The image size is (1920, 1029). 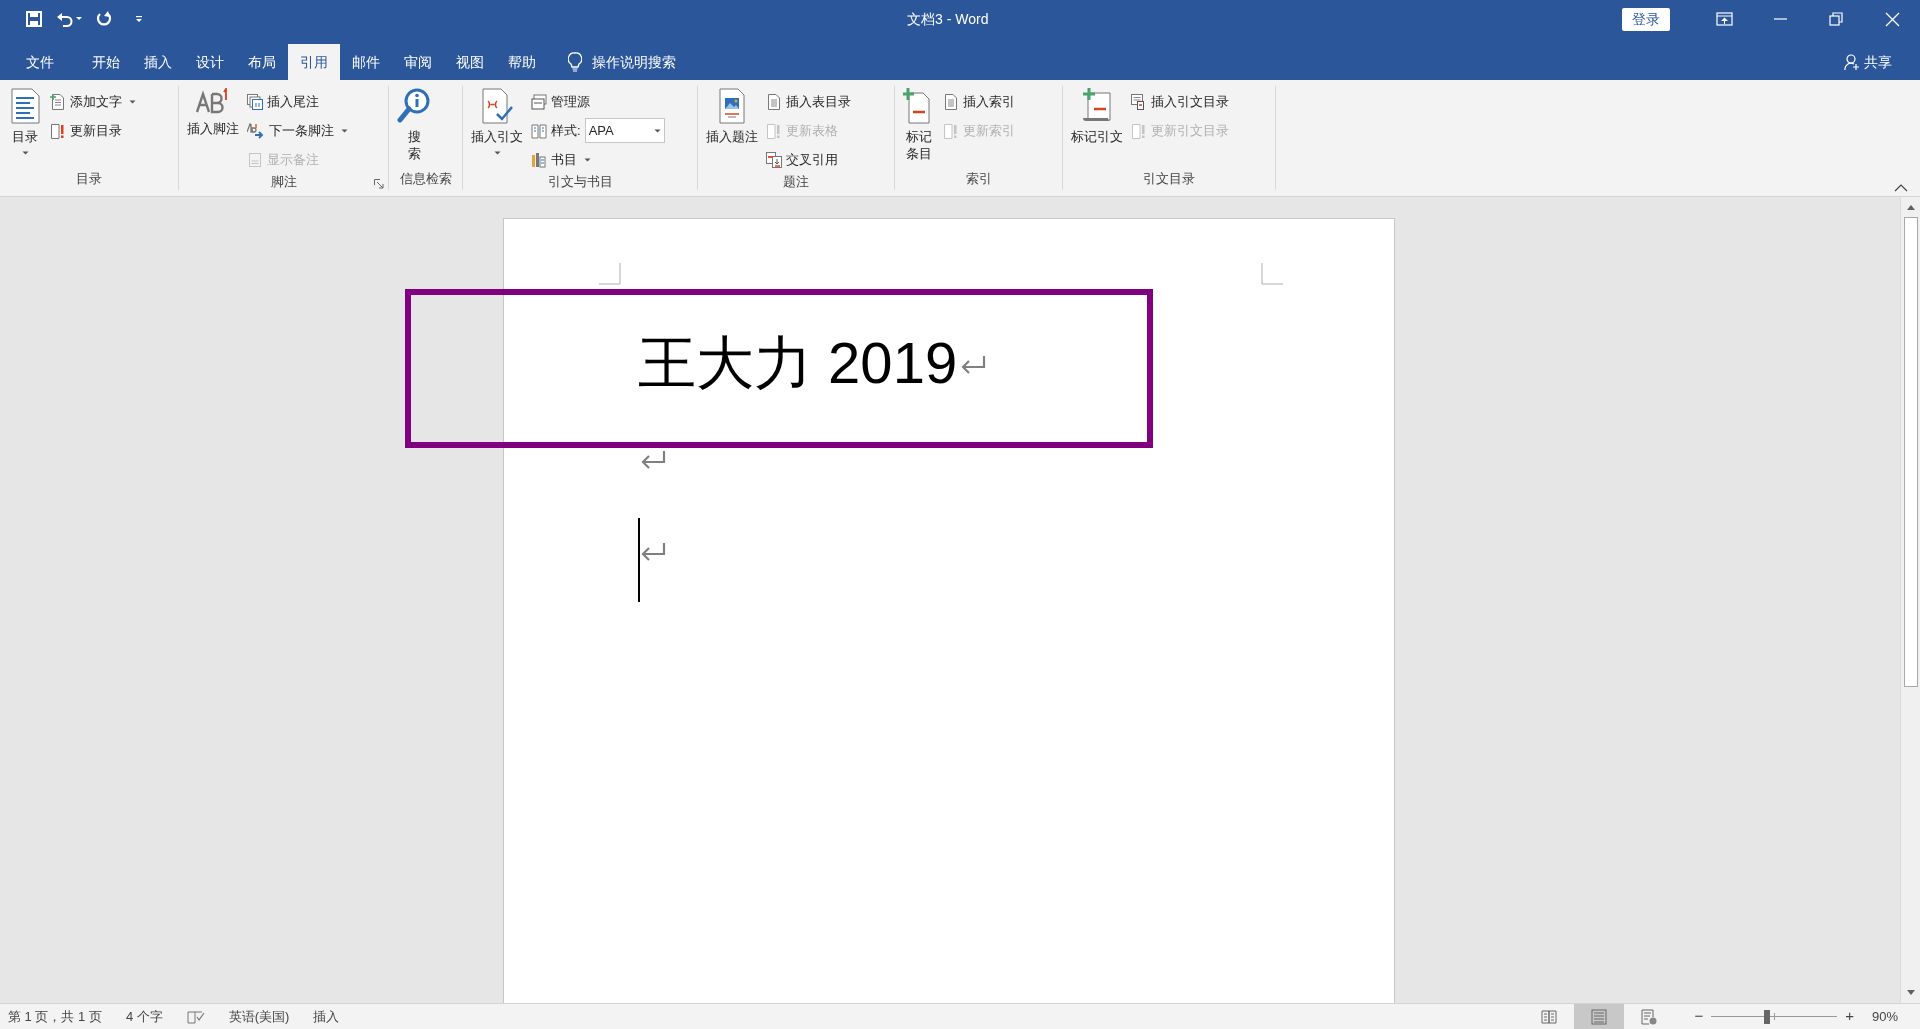 I want to click on ribbon-tab: 设计, so click(x=210, y=62).